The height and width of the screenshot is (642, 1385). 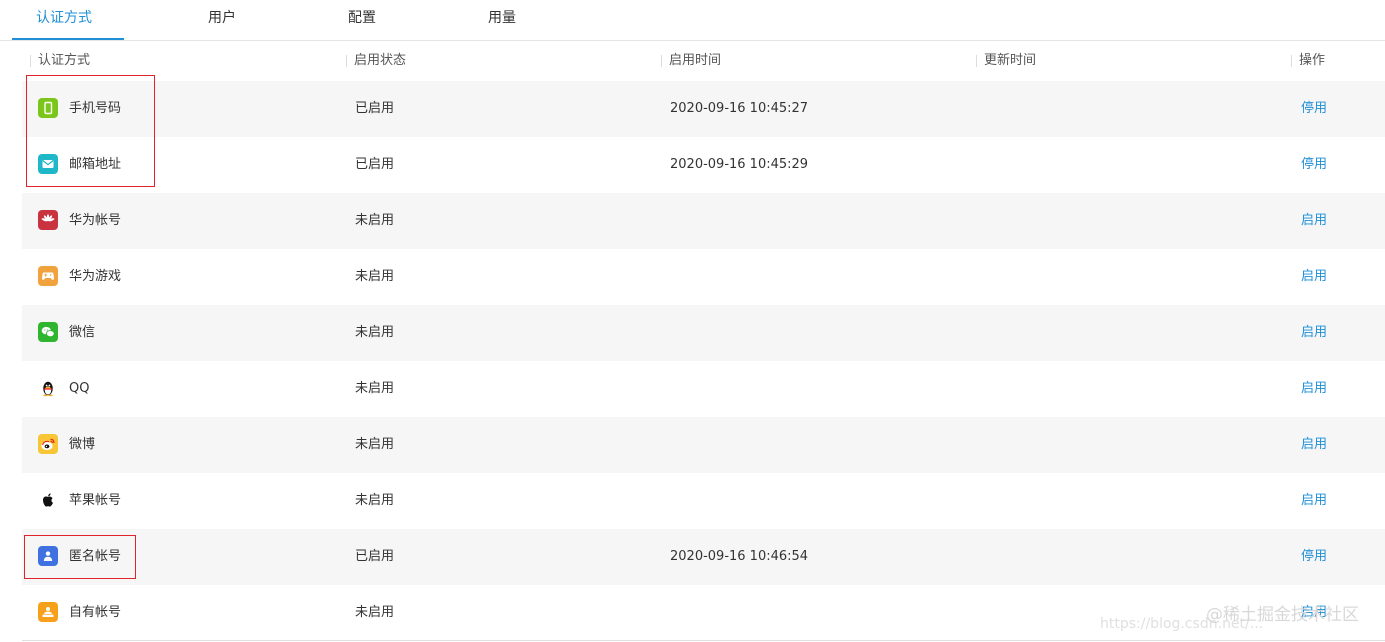 I want to click on enabled-time: 2020-09-16 10:45:29, so click(x=739, y=164).